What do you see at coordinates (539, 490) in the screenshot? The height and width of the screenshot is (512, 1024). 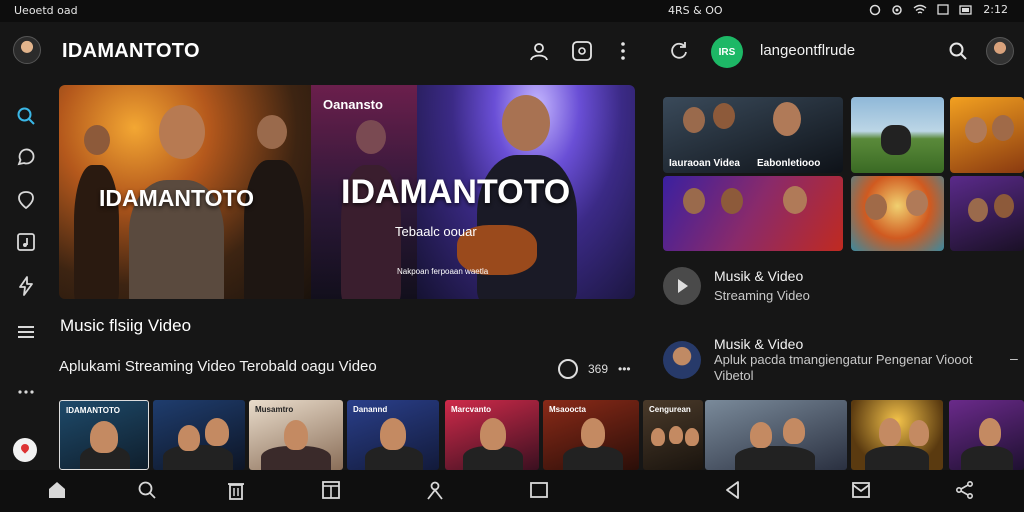 I see `square-icon` at bounding box center [539, 490].